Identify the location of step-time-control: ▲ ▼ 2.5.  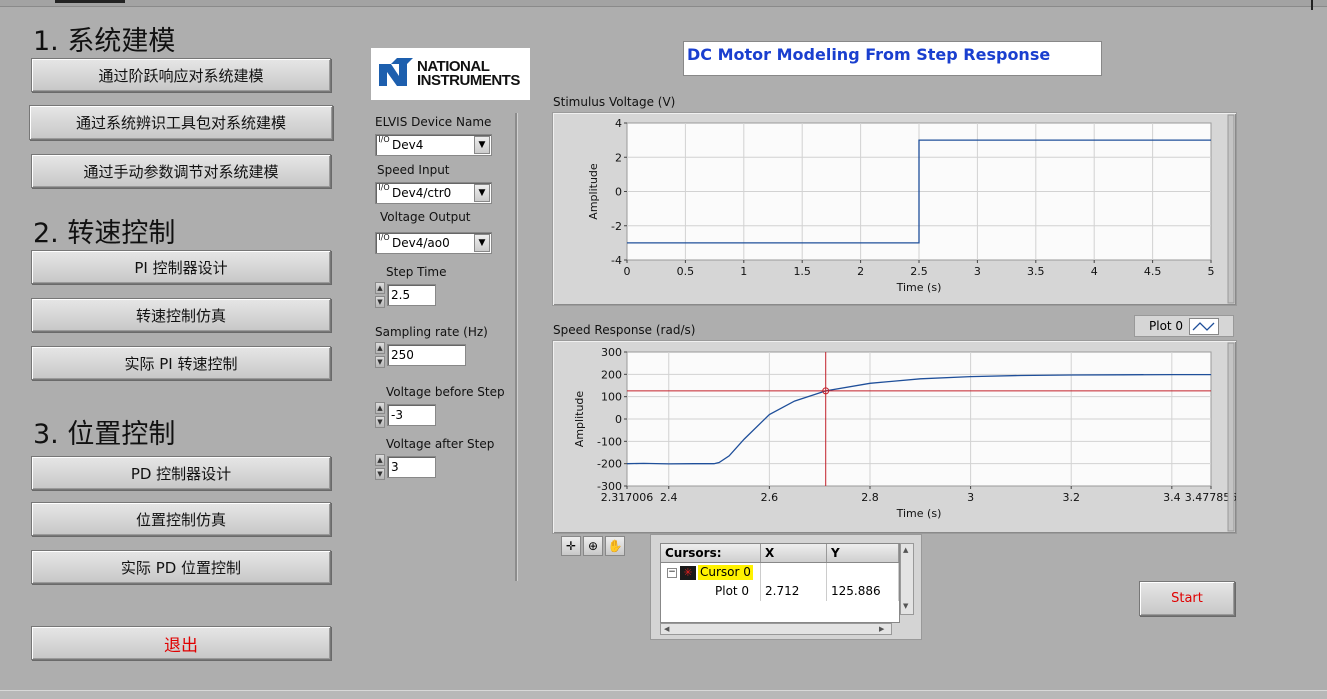
(405, 295).